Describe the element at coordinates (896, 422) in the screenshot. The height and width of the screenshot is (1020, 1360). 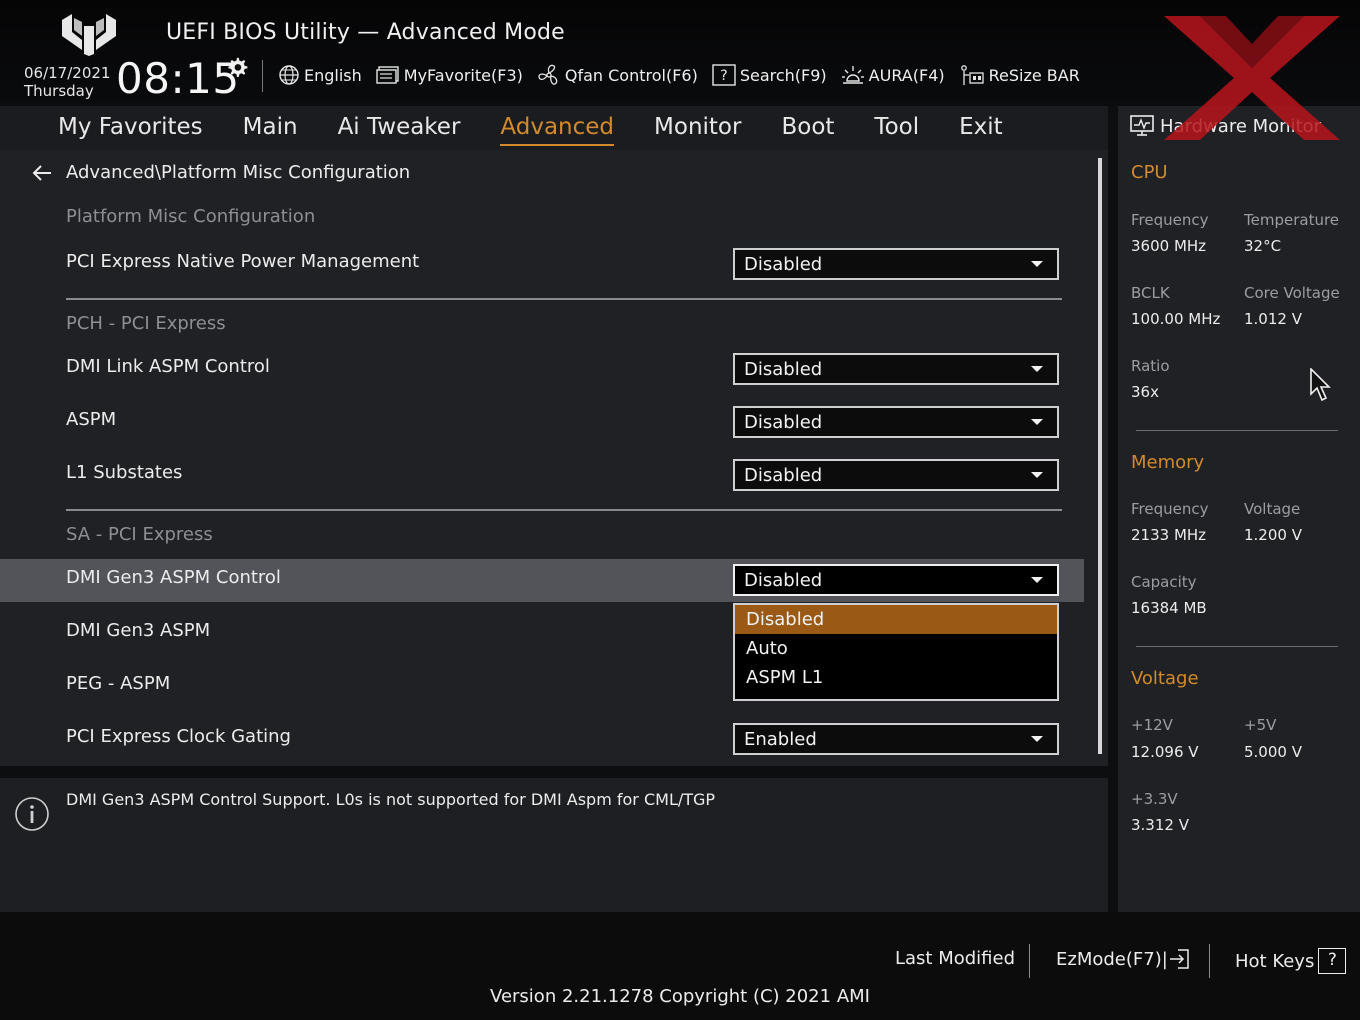
I see `dropdown-aspm: Disabled` at that location.